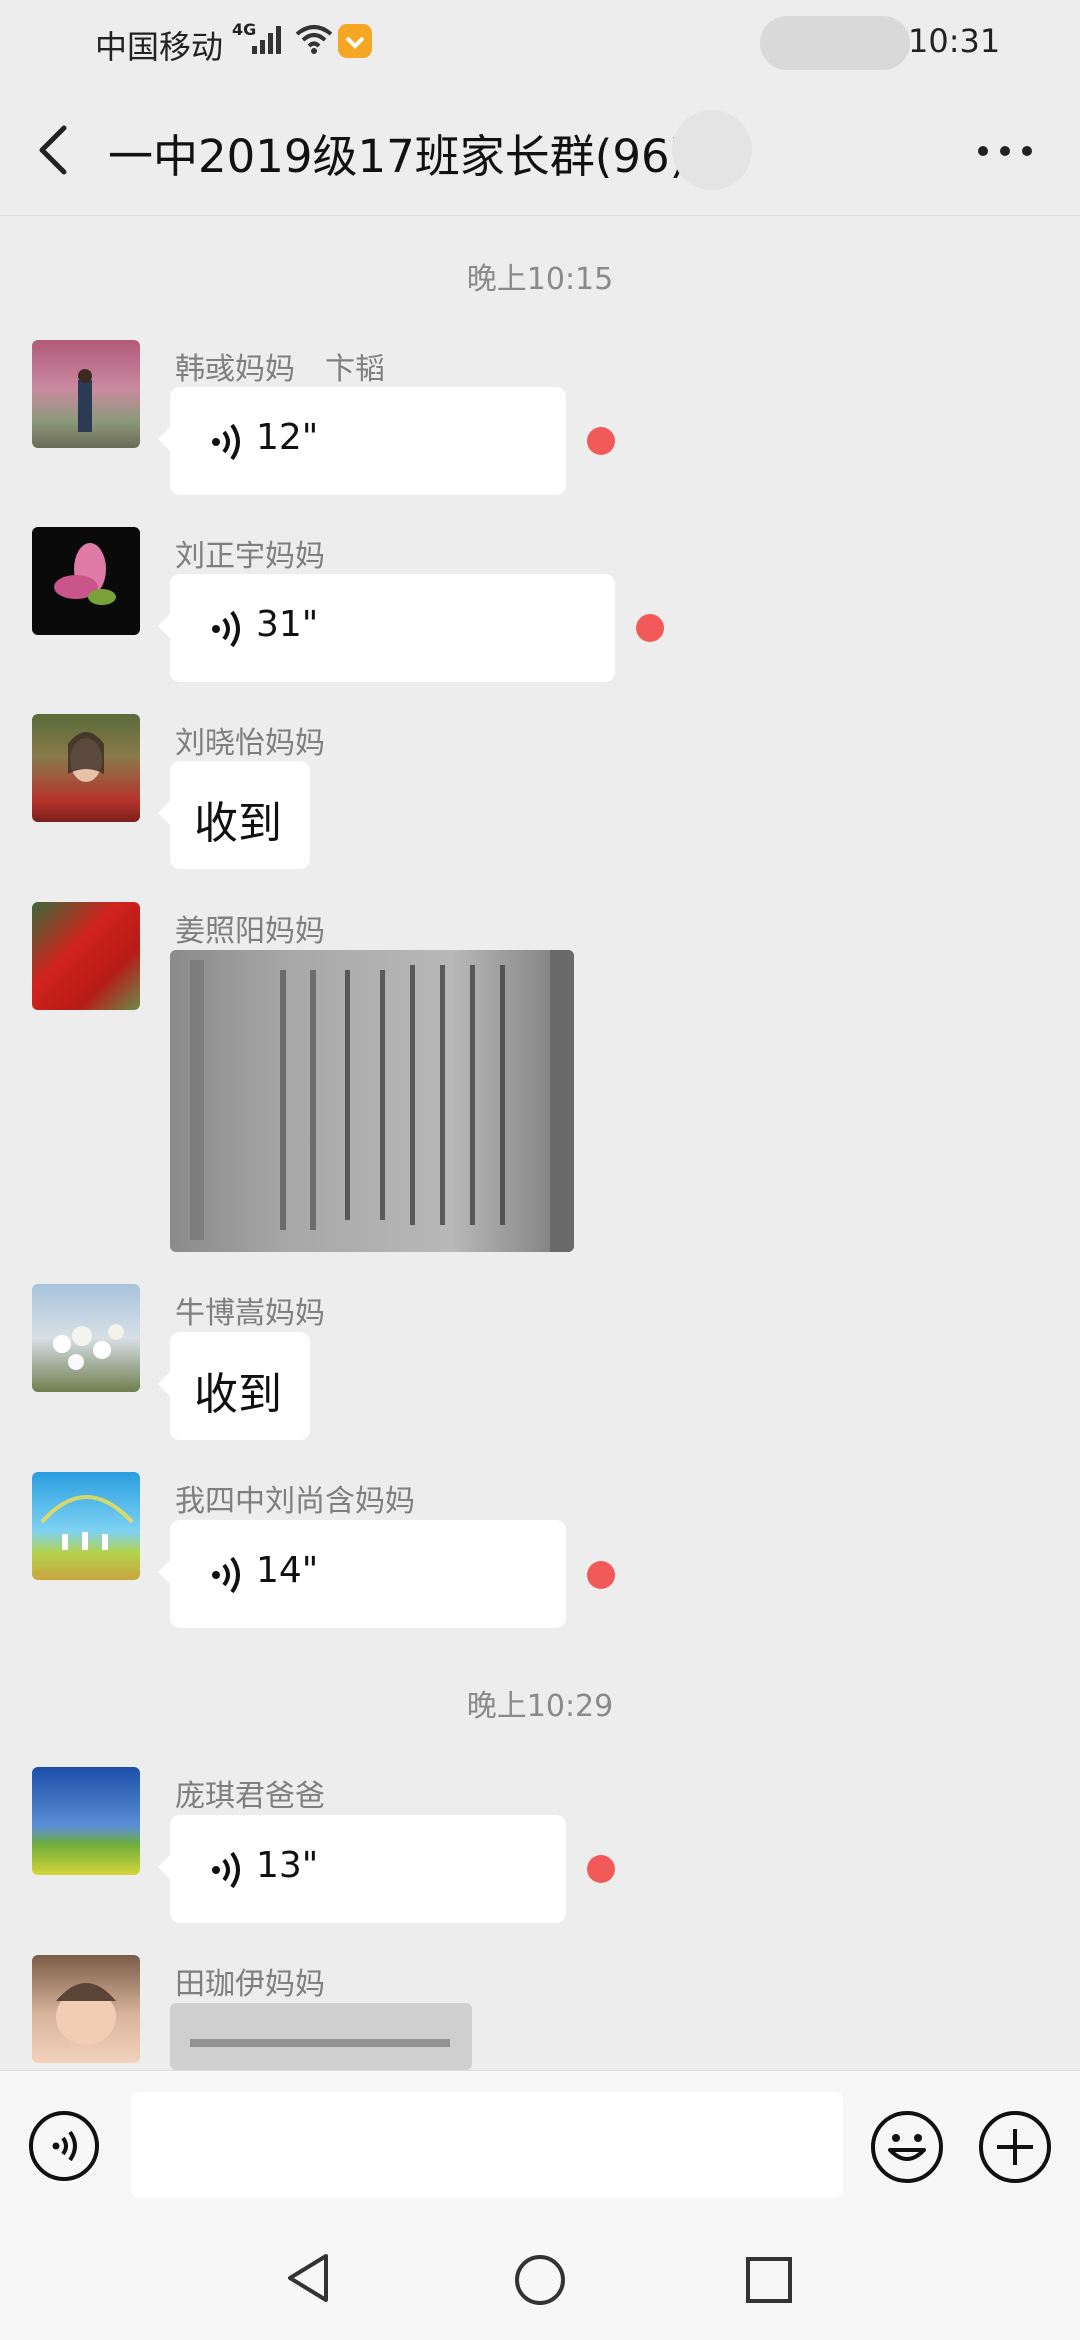 The height and width of the screenshot is (2340, 1080). What do you see at coordinates (769, 2280) in the screenshot?
I see `nav-recents-icon` at bounding box center [769, 2280].